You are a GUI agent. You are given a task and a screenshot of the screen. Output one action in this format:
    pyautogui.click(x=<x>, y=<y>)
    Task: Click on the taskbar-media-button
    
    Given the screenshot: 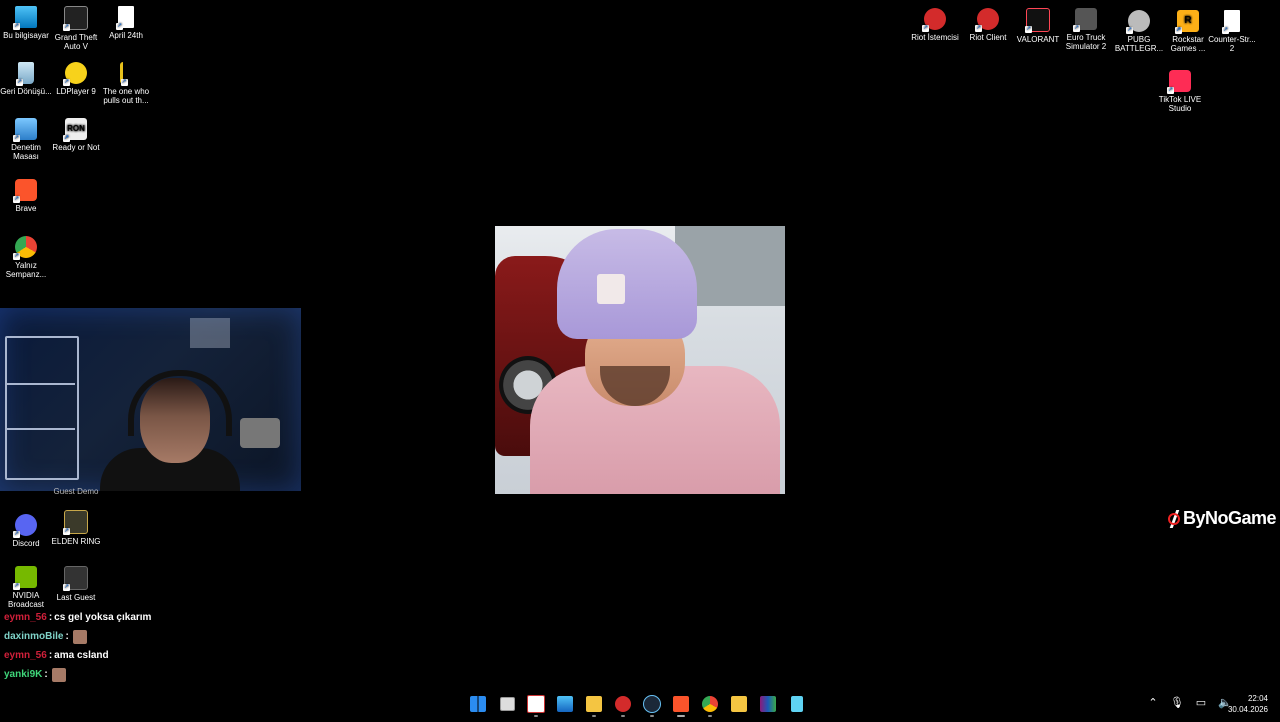 What is the action you would take?
    pyautogui.click(x=739, y=704)
    